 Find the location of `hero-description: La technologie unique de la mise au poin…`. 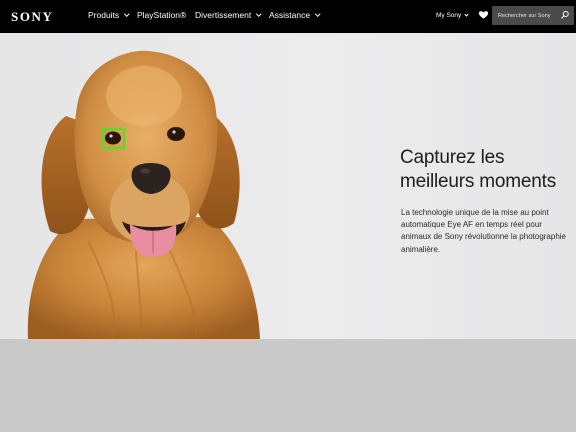

hero-description: La technologie unique de la mise au poin… is located at coordinates (484, 231).